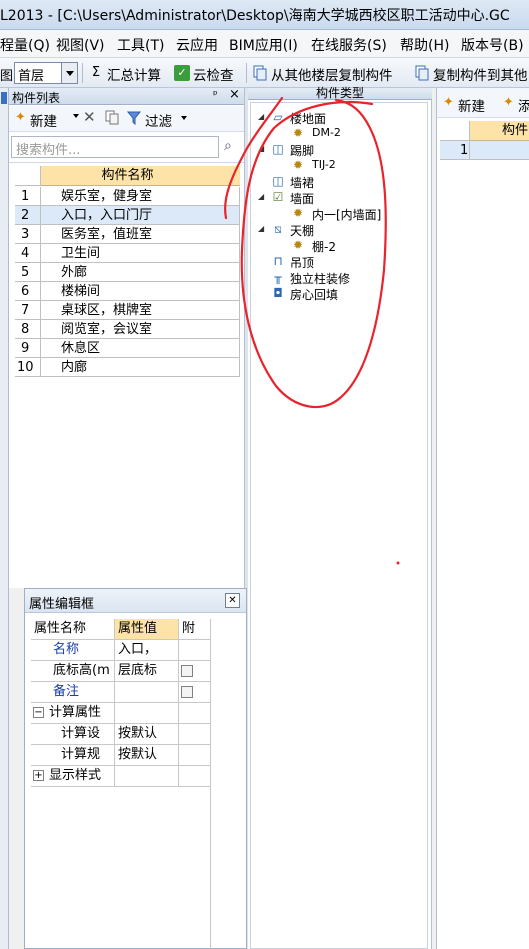 The image size is (529, 949). Describe the element at coordinates (343, 293) in the screenshot. I see `tree-node: ◘ 房心回填` at that location.